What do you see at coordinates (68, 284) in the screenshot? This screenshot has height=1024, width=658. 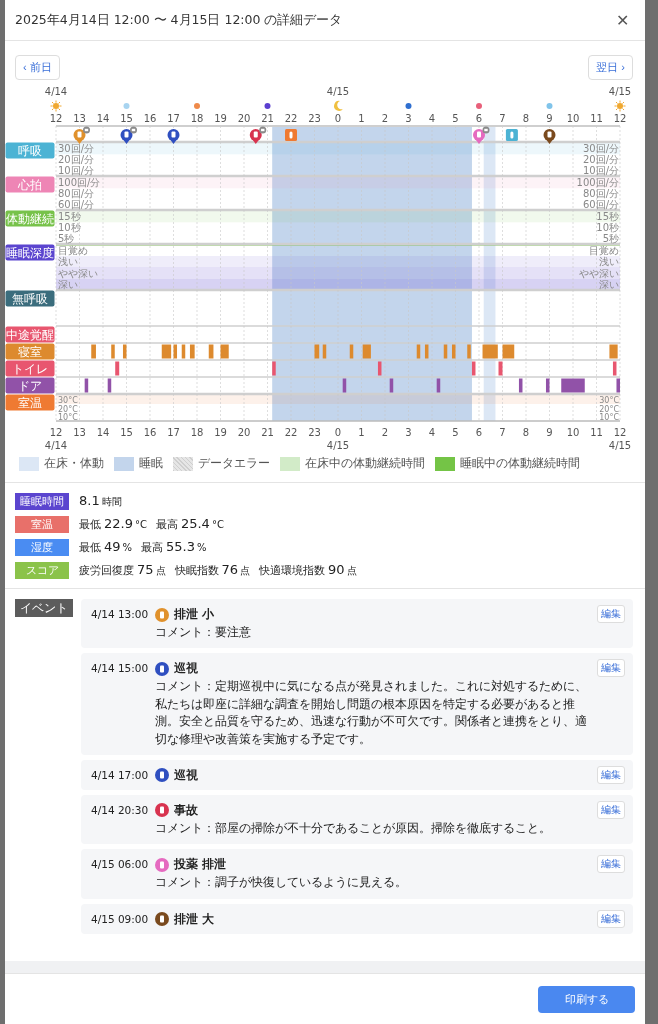 I see `scale-label: 深い` at bounding box center [68, 284].